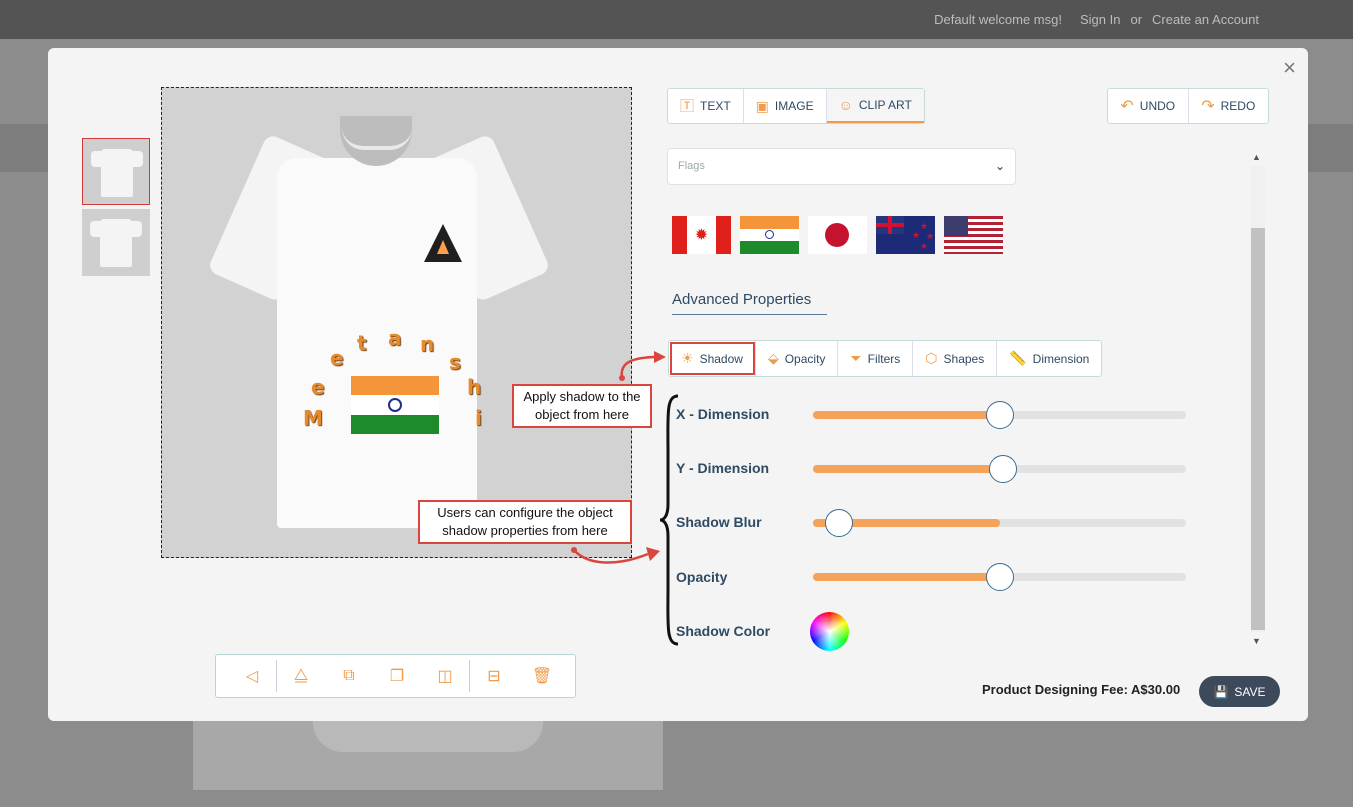 This screenshot has width=1353, height=807. I want to click on x-dimension-slider, so click(999, 415).